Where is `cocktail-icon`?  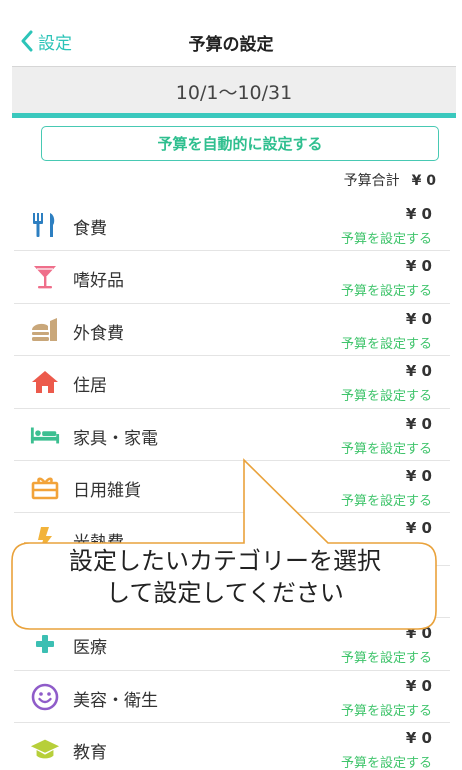
cocktail-icon is located at coordinates (45, 277).